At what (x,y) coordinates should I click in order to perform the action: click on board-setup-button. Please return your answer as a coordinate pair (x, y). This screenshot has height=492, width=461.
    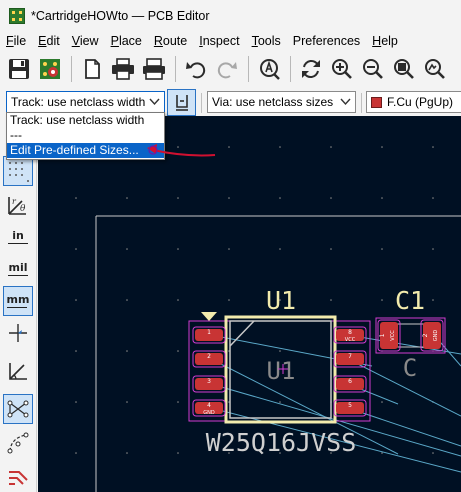
    Looking at the image, I should click on (50, 69).